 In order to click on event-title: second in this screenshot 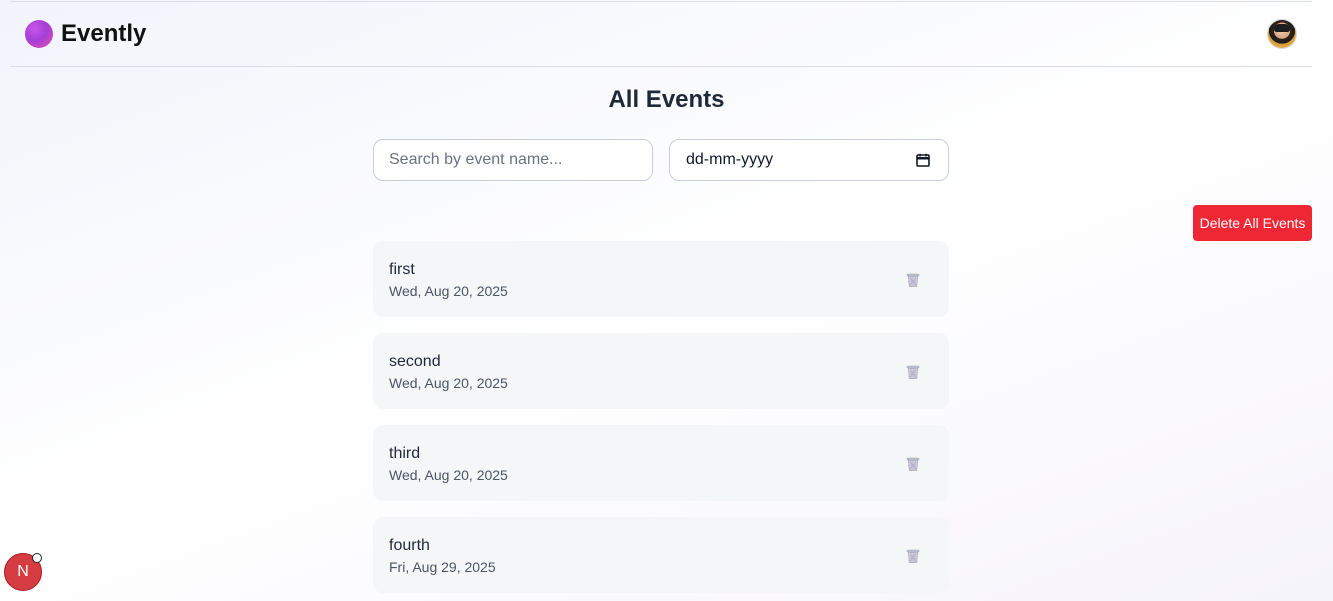, I will do `click(415, 361)`.